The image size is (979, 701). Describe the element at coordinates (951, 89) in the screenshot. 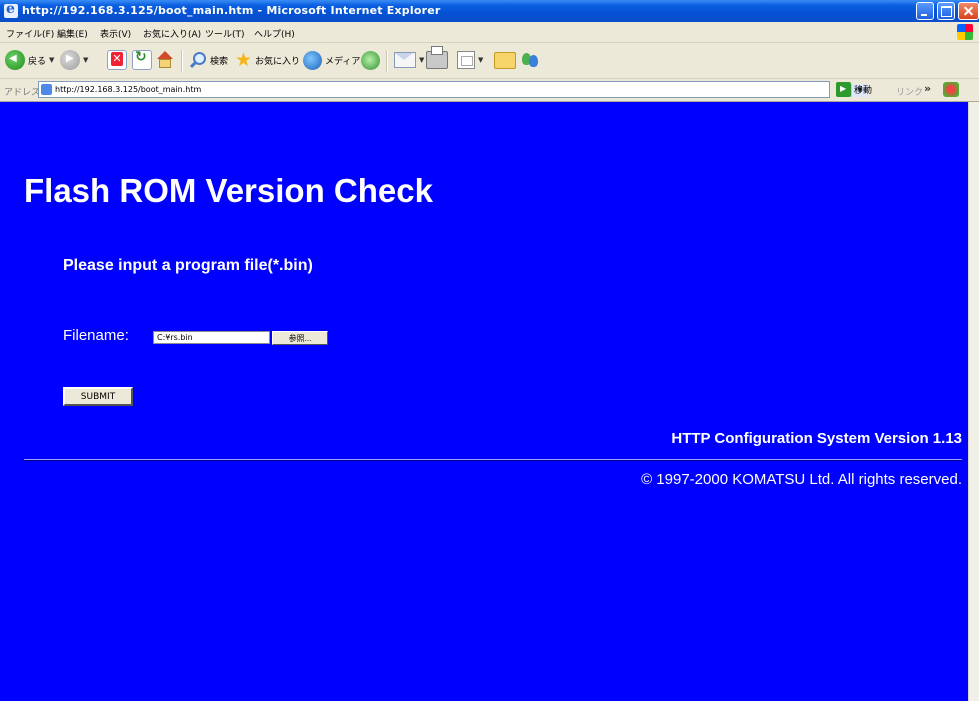

I see `extension-icon` at that location.